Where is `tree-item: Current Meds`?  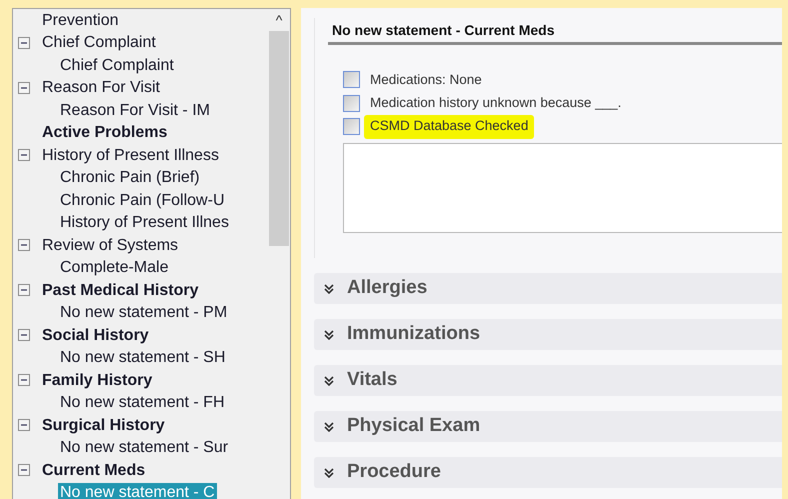 tree-item: Current Meds is located at coordinates (94, 470).